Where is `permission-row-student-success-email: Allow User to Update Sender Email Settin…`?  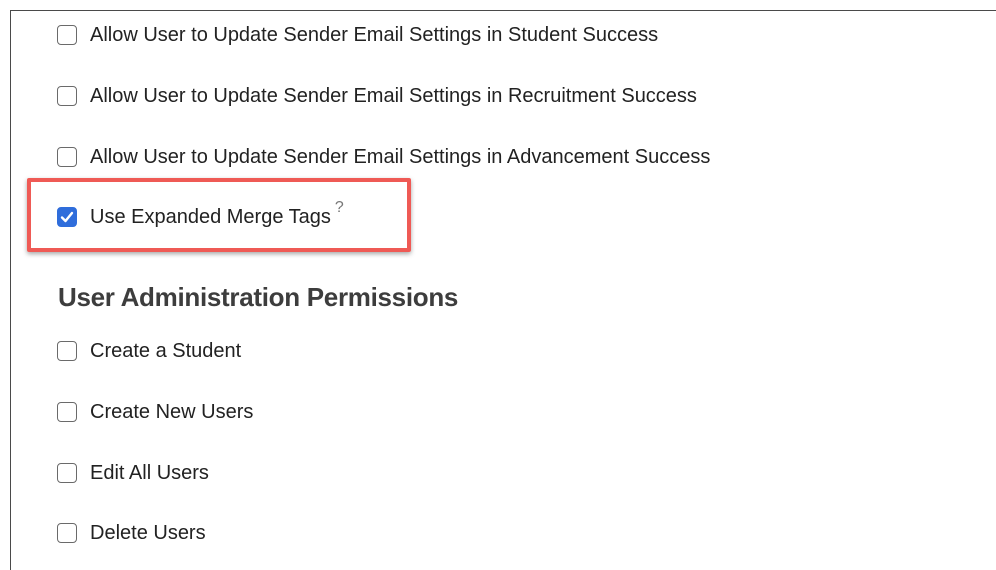
permission-row-student-success-email: Allow User to Update Sender Email Settin… is located at coordinates (357, 35).